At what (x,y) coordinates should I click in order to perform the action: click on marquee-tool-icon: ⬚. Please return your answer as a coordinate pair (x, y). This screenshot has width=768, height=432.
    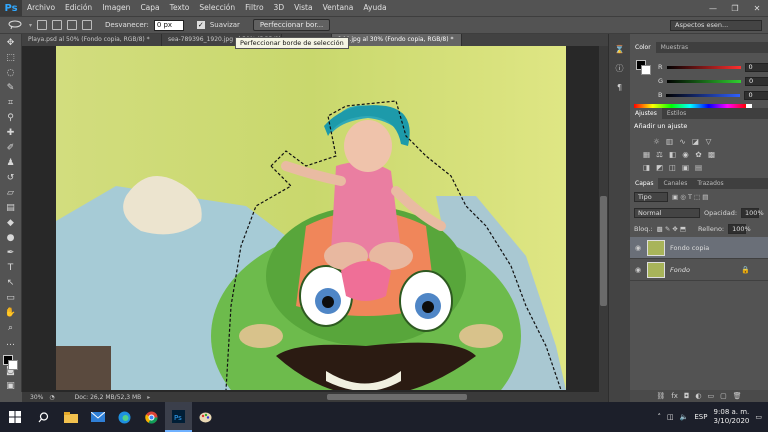
    Looking at the image, I should click on (11, 58).